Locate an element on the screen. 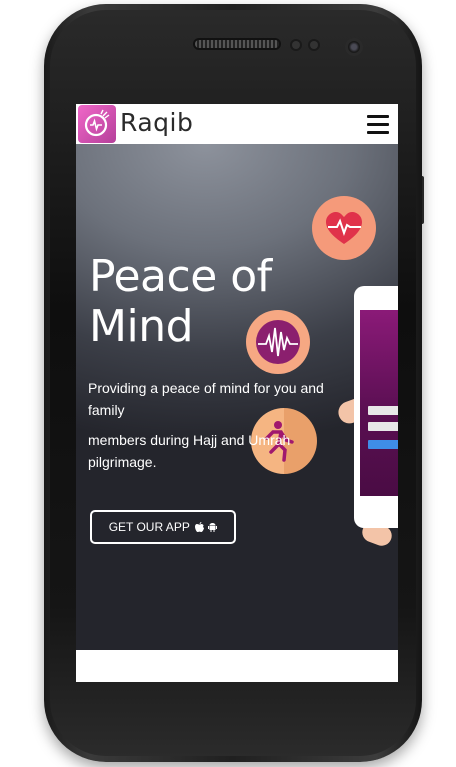  brand-name: Raqib is located at coordinates (156, 122).